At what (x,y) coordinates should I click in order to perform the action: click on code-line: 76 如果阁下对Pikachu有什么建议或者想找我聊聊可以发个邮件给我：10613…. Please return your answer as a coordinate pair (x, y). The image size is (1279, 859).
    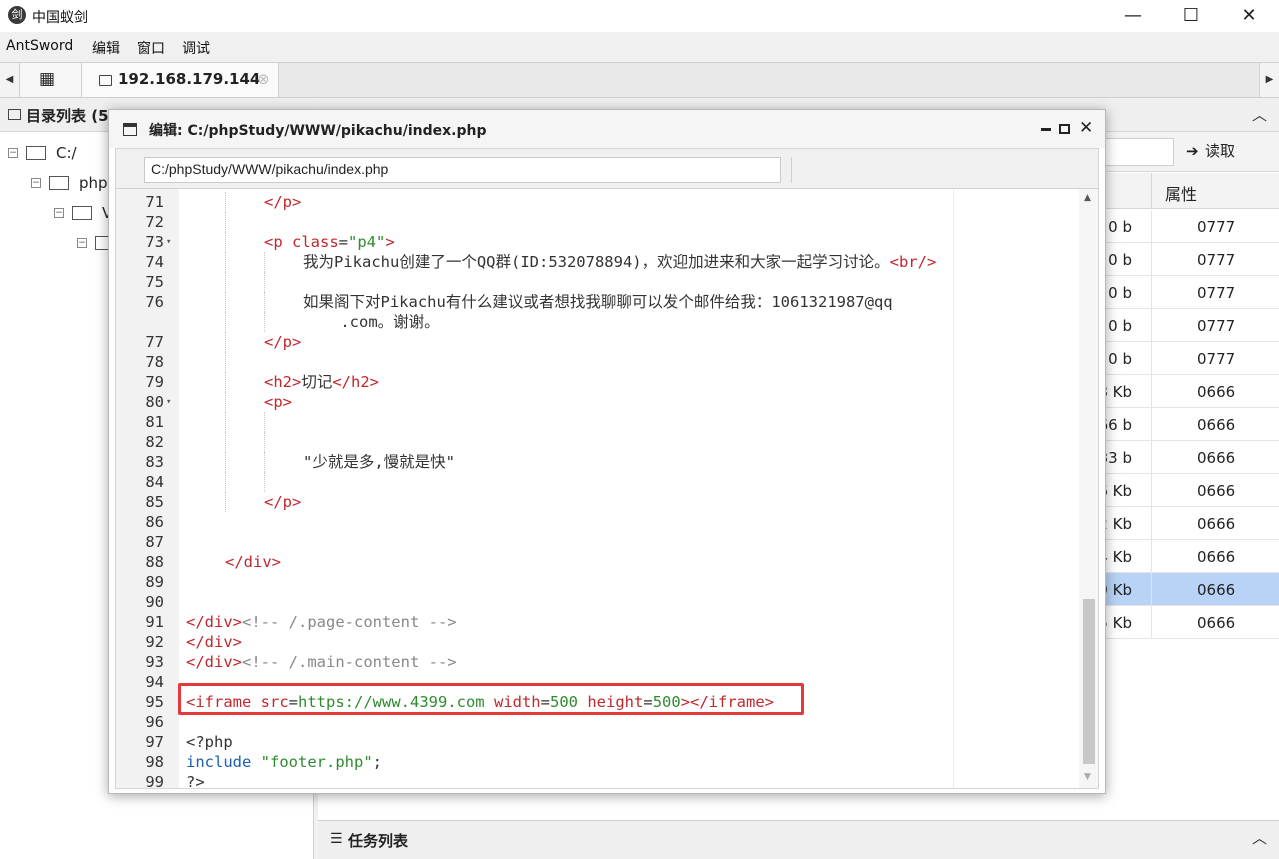
    Looking at the image, I should click on (596, 302).